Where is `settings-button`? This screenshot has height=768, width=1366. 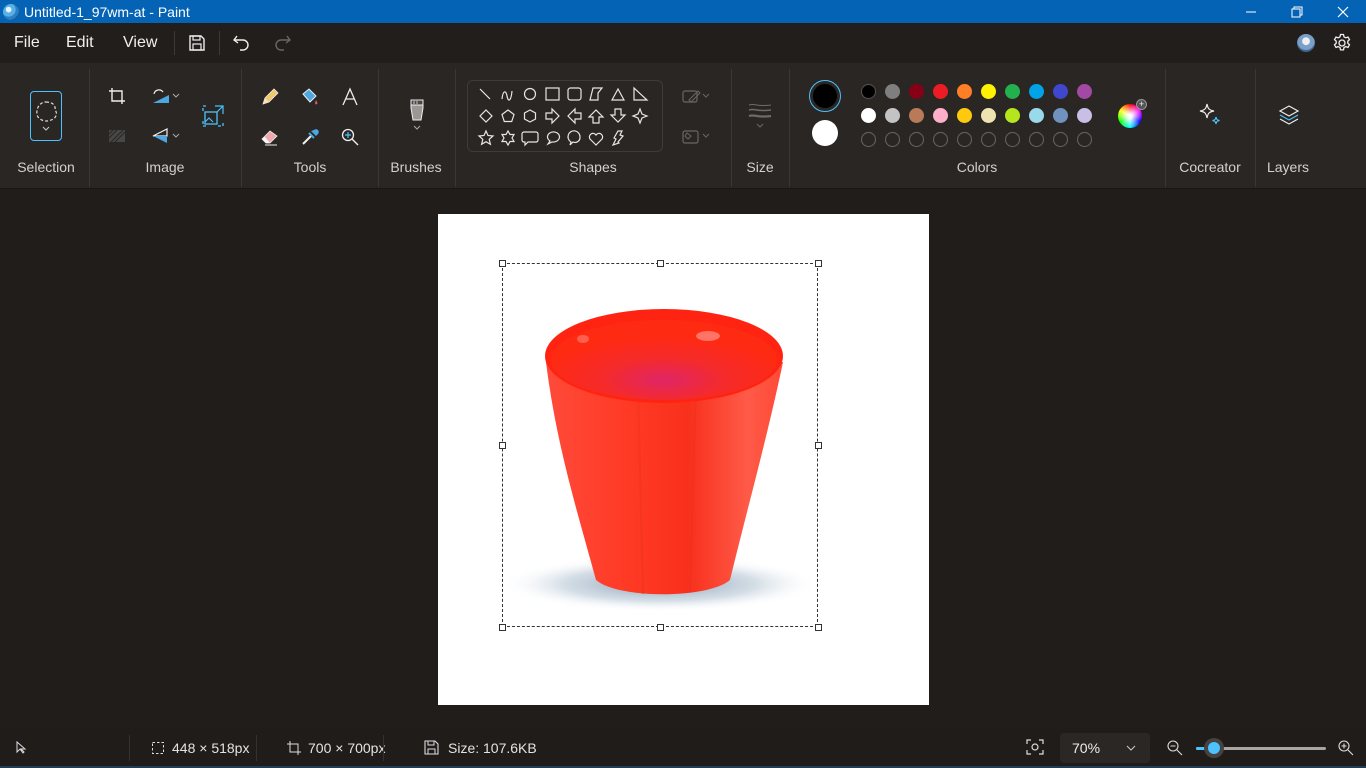
settings-button is located at coordinates (1342, 43).